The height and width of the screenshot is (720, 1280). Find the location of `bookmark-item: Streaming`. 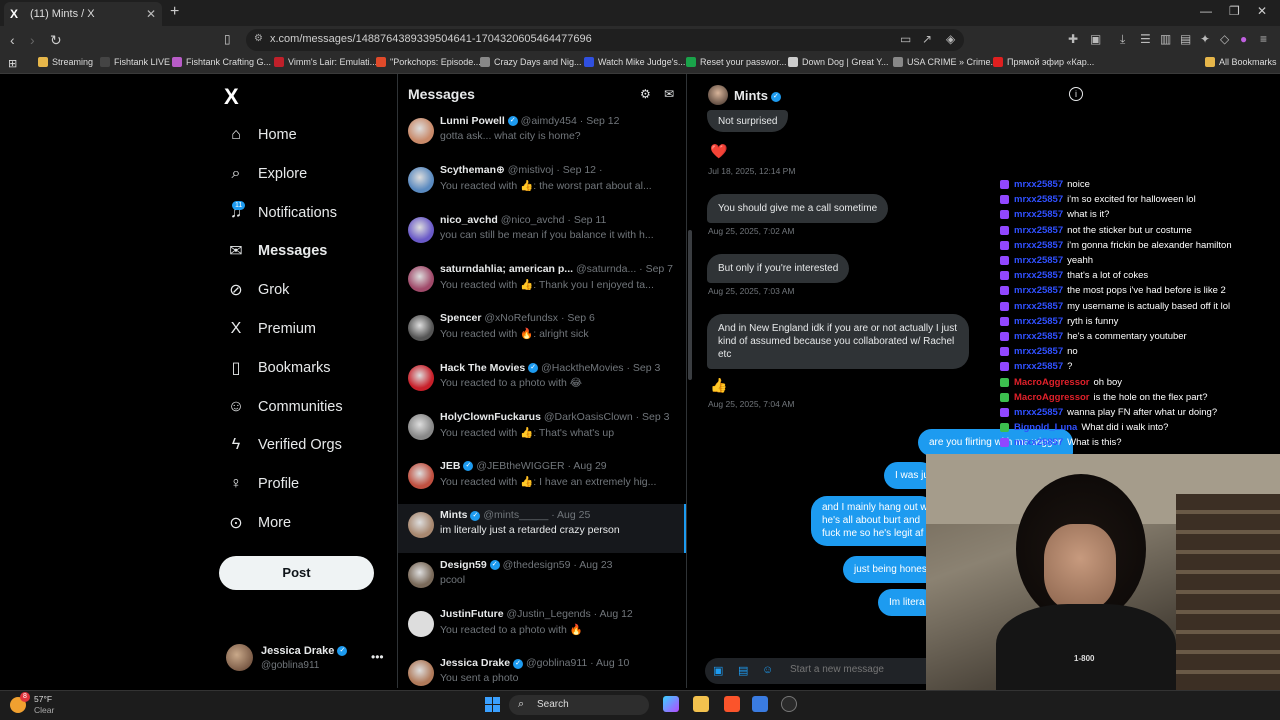

bookmark-item: Streaming is located at coordinates (65, 62).